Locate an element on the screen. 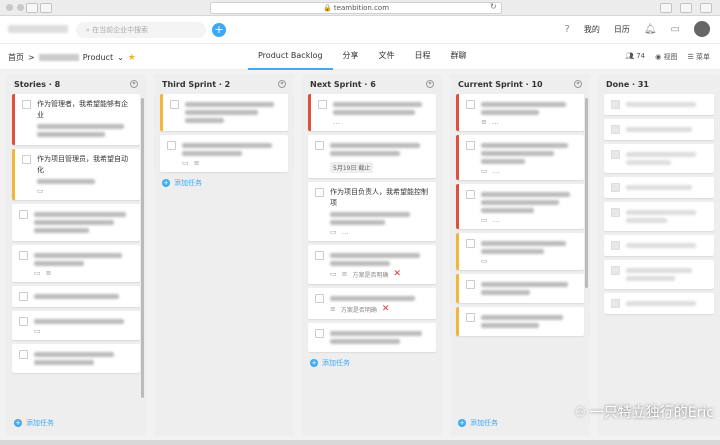  task-card: 作为管理者，我希望能够有企业 is located at coordinates (76, 119).